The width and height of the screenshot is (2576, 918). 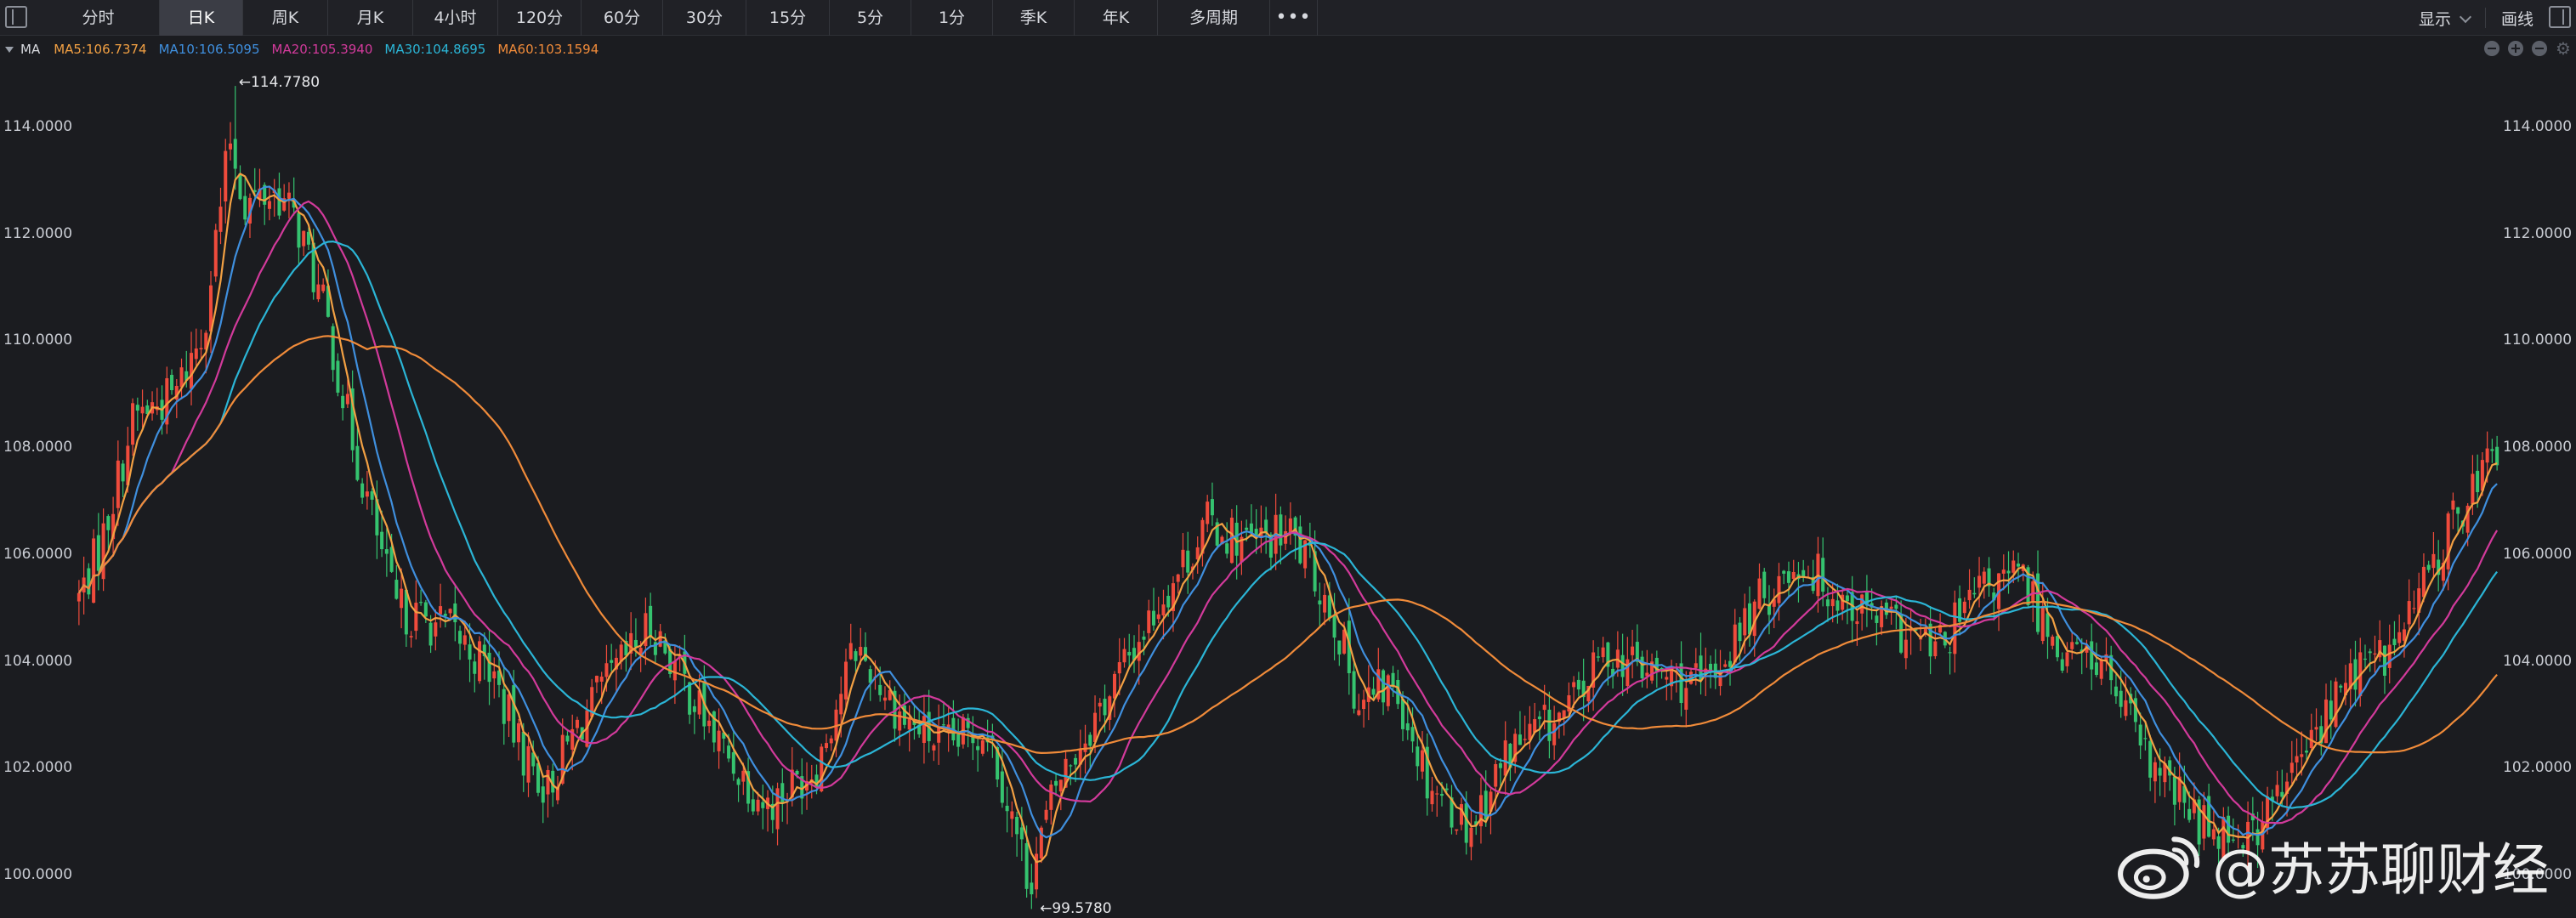 I want to click on tab-period: 日K, so click(x=202, y=18).